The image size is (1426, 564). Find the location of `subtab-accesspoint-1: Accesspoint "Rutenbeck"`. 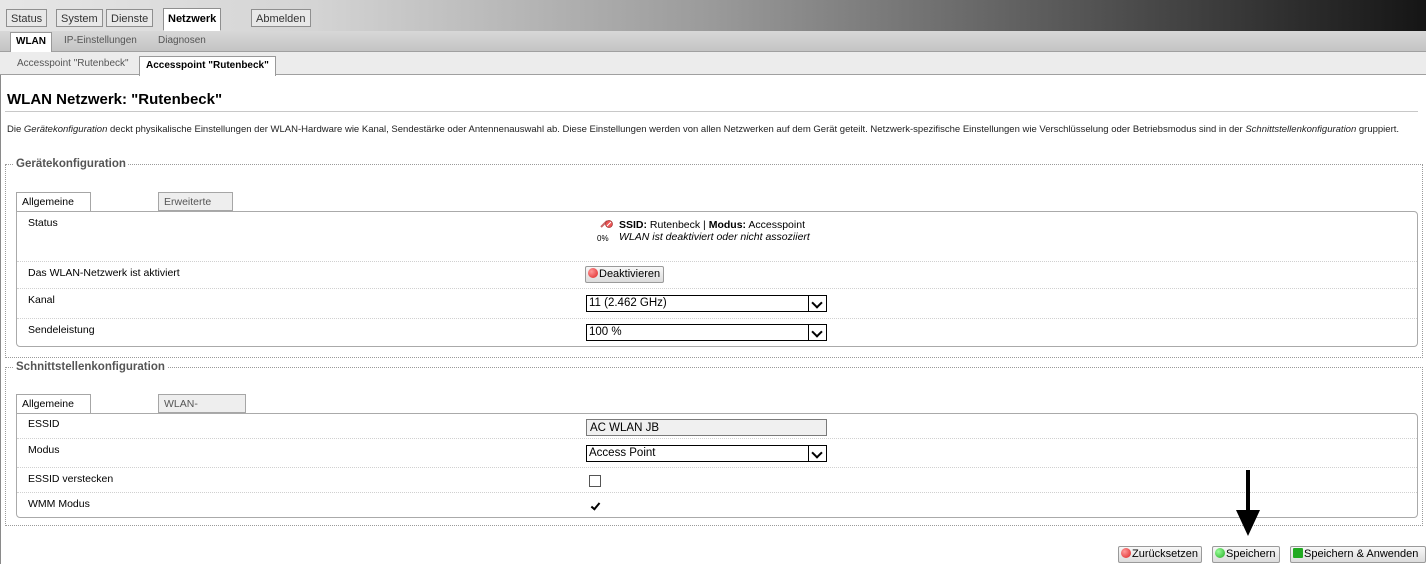

subtab-accesspoint-1: Accesspoint "Rutenbeck" is located at coordinates (73, 64).